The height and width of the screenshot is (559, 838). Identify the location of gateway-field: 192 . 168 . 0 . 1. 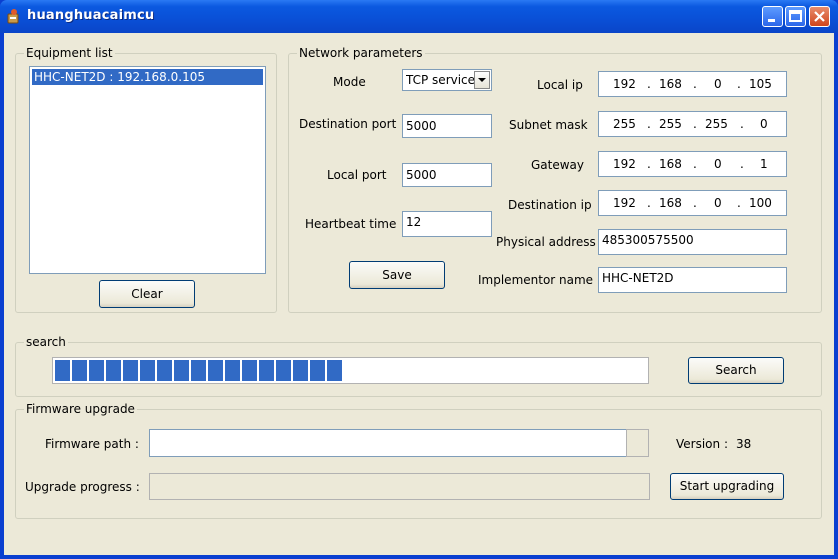
(692, 164).